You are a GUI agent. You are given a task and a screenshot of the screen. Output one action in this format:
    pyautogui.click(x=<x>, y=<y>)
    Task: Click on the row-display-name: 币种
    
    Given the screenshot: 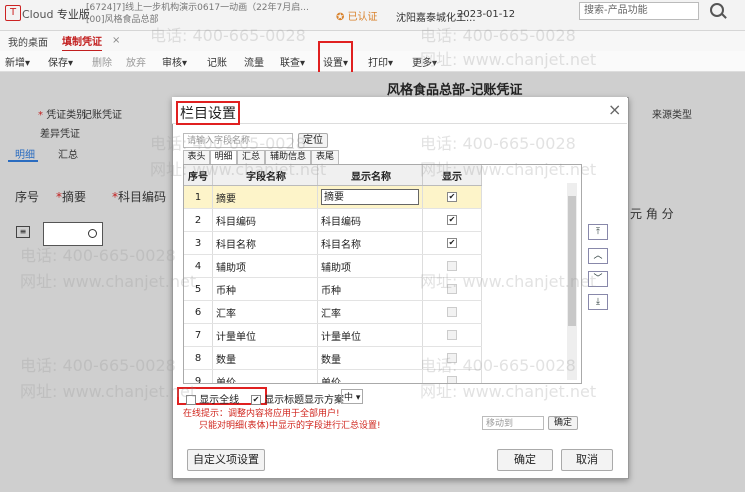 What is the action you would take?
    pyautogui.click(x=370, y=289)
    